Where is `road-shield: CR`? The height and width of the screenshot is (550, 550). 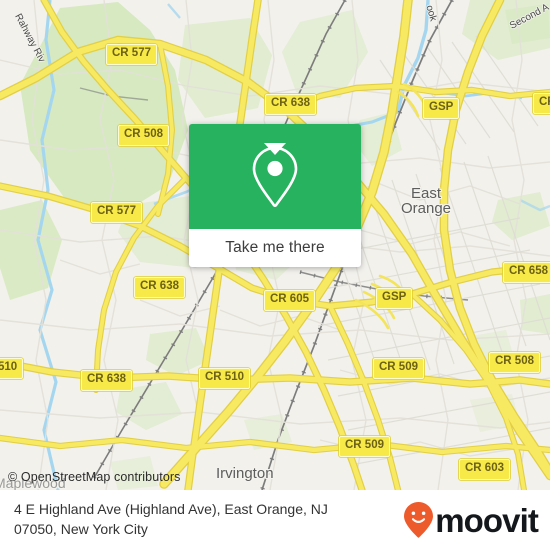 road-shield: CR is located at coordinates (541, 103).